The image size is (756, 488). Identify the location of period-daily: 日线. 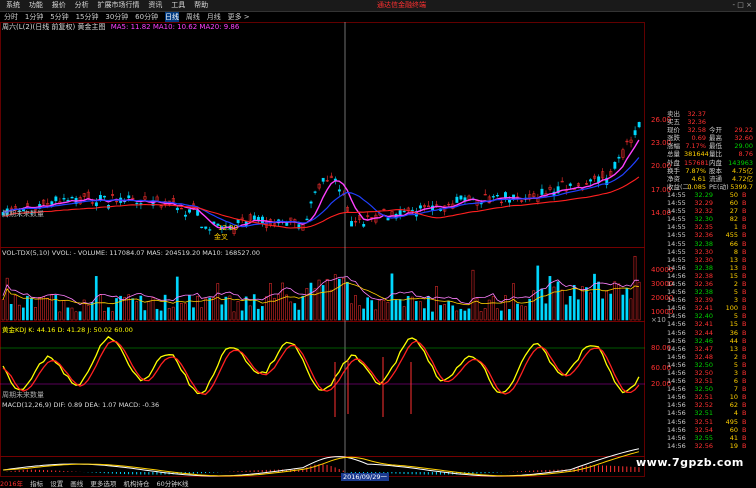
(171, 17).